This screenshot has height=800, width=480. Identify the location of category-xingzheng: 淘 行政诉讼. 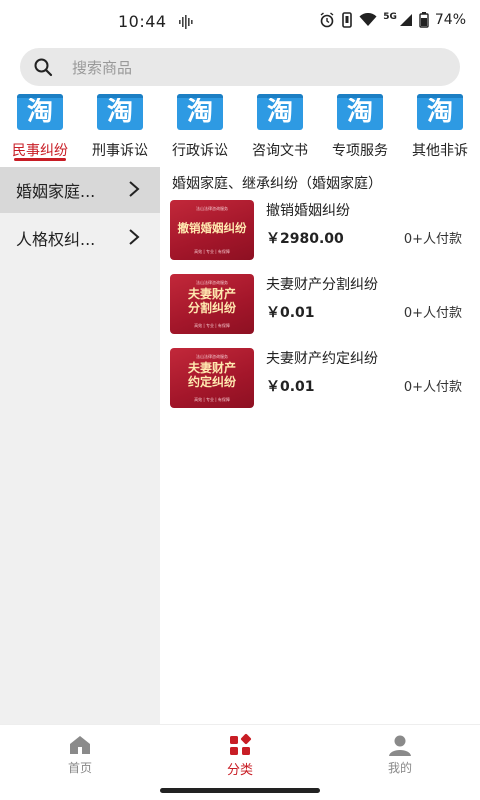
(200, 127).